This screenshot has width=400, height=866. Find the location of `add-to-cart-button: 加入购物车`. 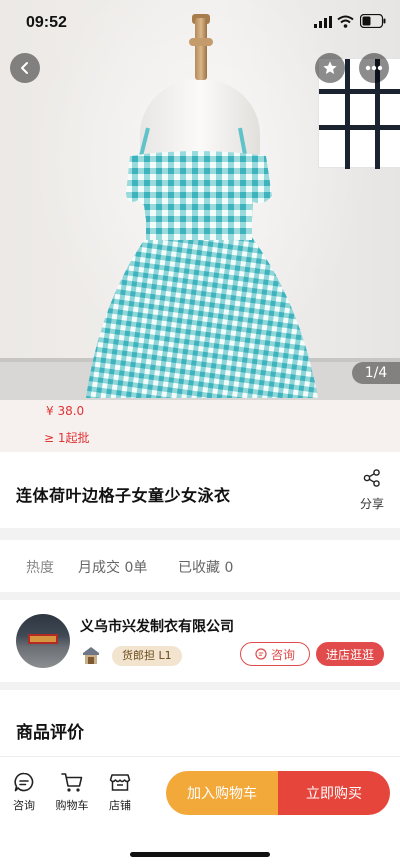

add-to-cart-button: 加入购物车 is located at coordinates (222, 793).